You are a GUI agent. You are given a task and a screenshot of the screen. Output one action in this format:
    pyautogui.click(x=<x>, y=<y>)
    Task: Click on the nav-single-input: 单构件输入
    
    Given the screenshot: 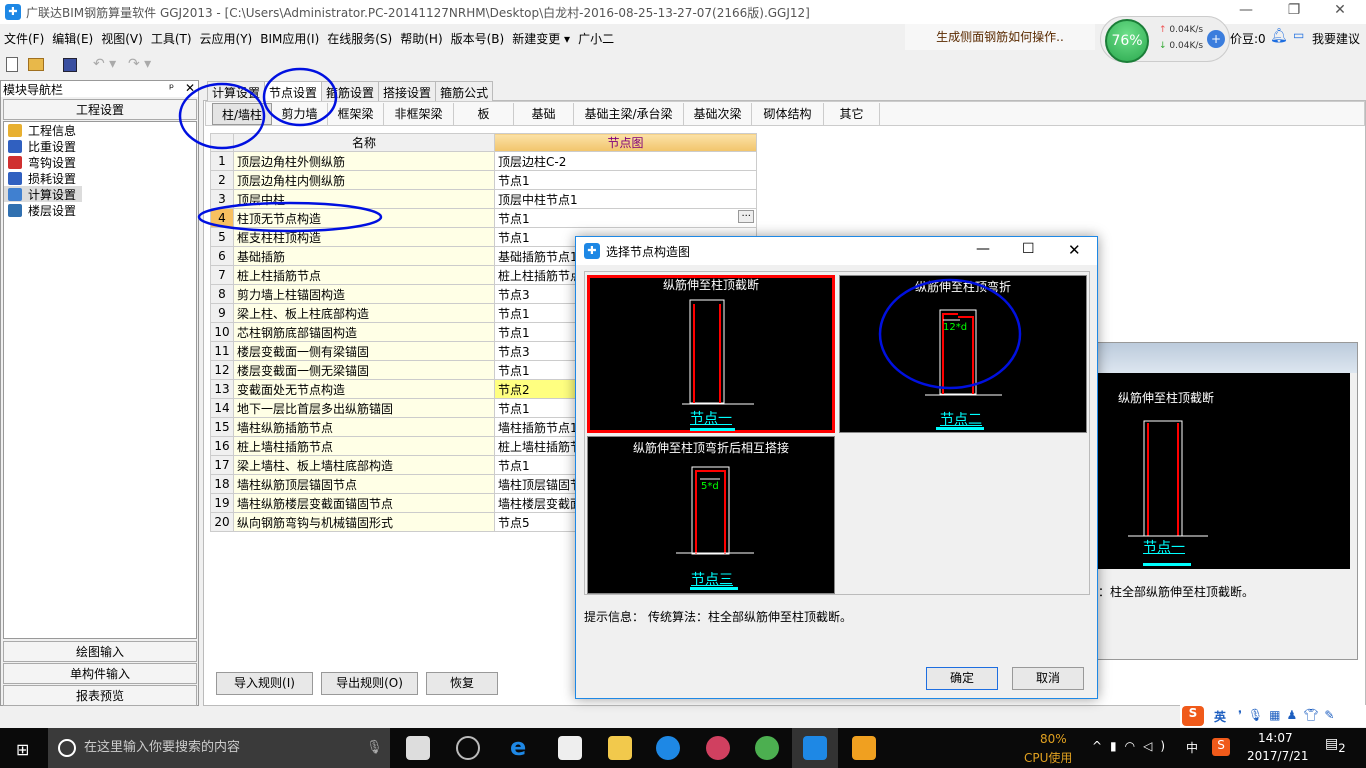 What is the action you would take?
    pyautogui.click(x=100, y=673)
    